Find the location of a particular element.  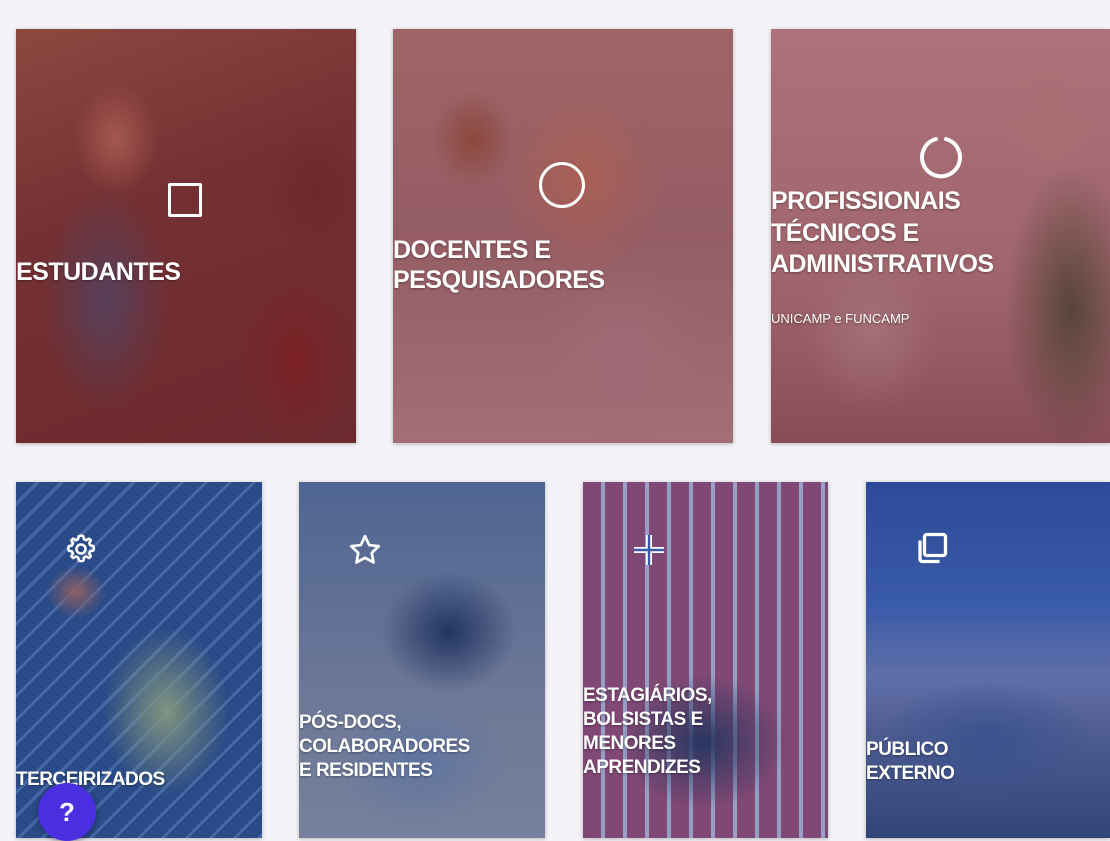

card-terceirizados: TERCEIRIZADOS is located at coordinates (139, 660).